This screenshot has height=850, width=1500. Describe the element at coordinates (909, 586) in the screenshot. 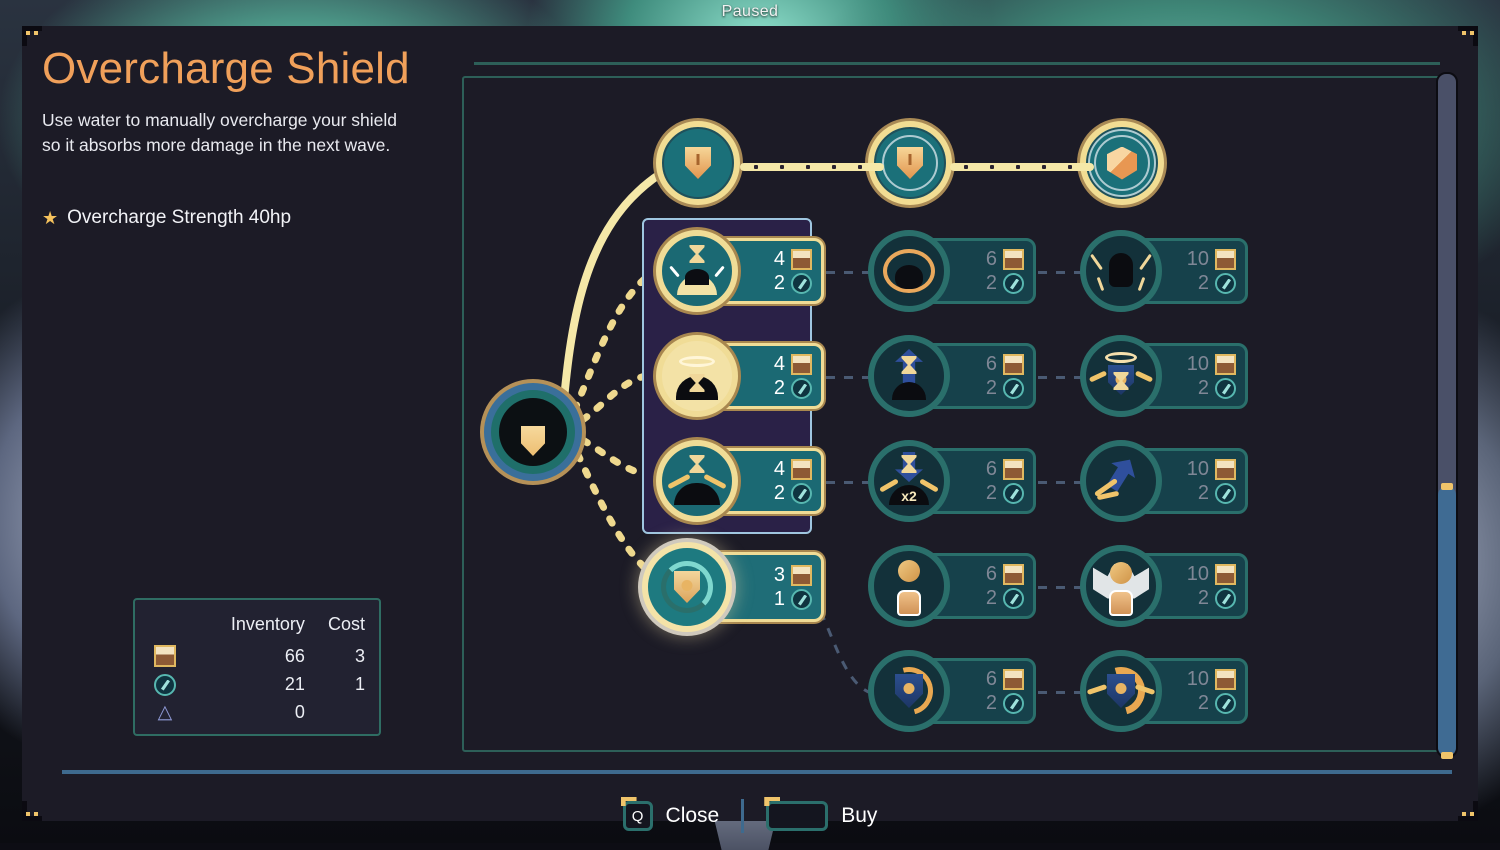

I see `coin-fist-icon` at that location.